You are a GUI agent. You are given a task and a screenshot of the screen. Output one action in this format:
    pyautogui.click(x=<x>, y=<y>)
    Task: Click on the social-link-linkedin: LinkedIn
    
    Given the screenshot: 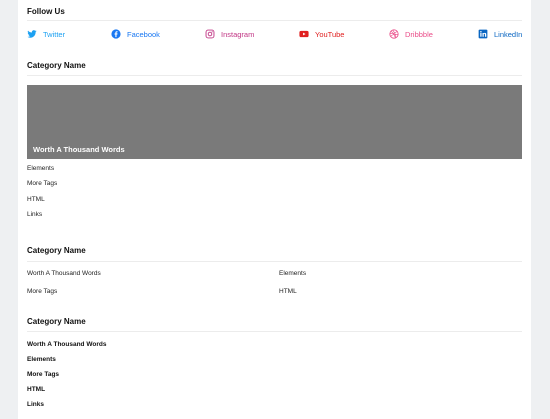 What is the action you would take?
    pyautogui.click(x=500, y=34)
    